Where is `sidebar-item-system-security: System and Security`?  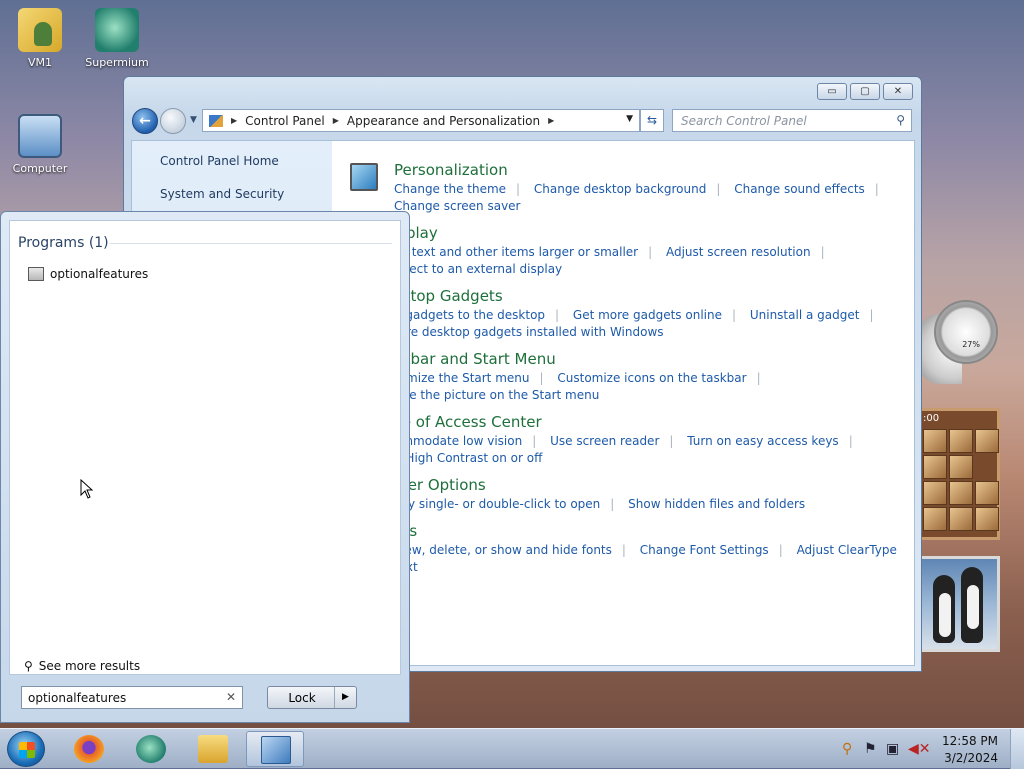 sidebar-item-system-security: System and Security is located at coordinates (222, 194).